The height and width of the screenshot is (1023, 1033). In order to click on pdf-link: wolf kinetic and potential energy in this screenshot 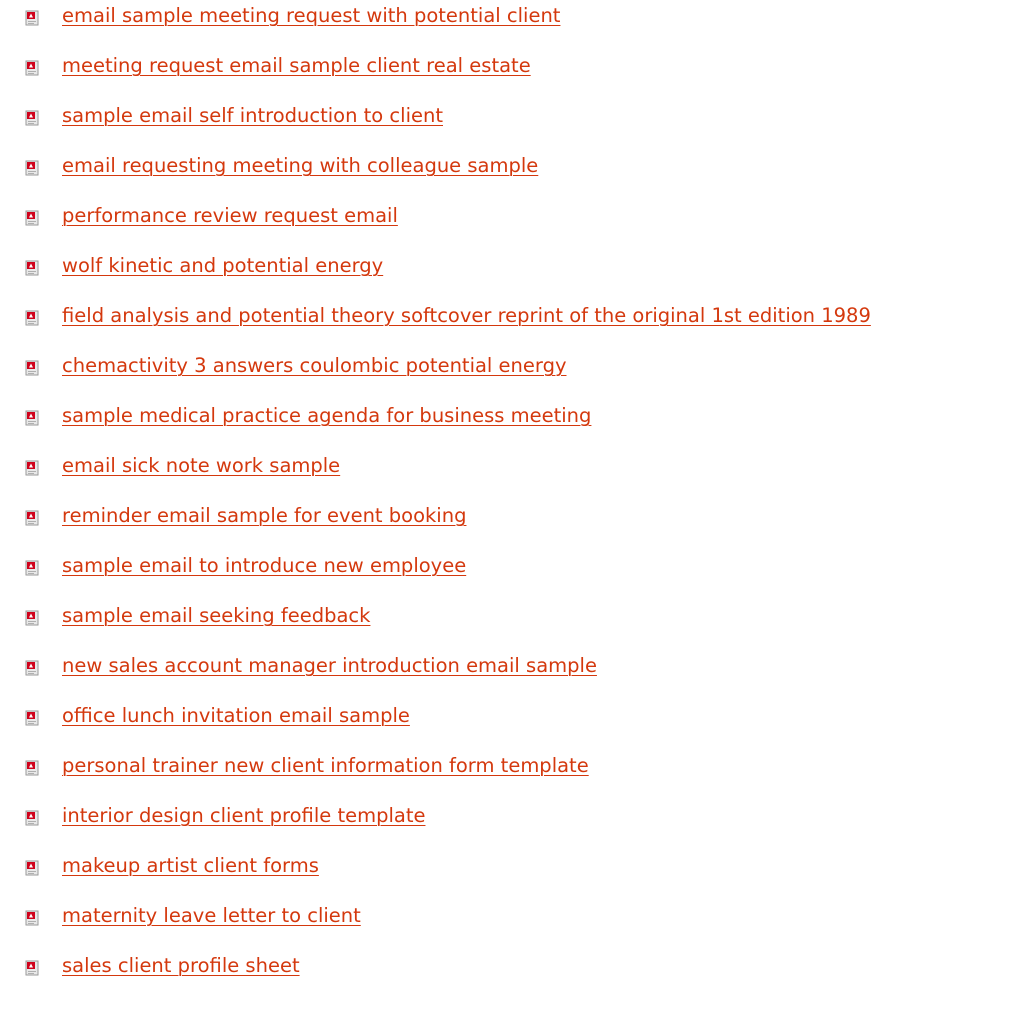, I will do `click(222, 266)`.